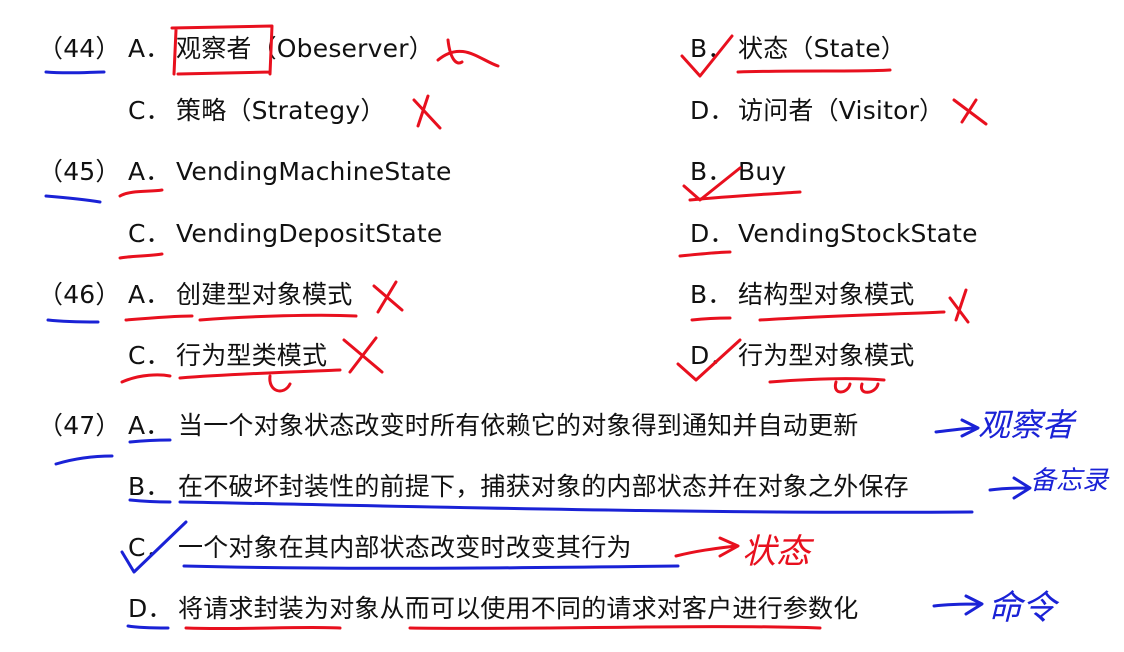 This screenshot has height=652, width=1124. Describe the element at coordinates (309, 233) in the screenshot. I see `option-text: VendingDepositState` at that location.